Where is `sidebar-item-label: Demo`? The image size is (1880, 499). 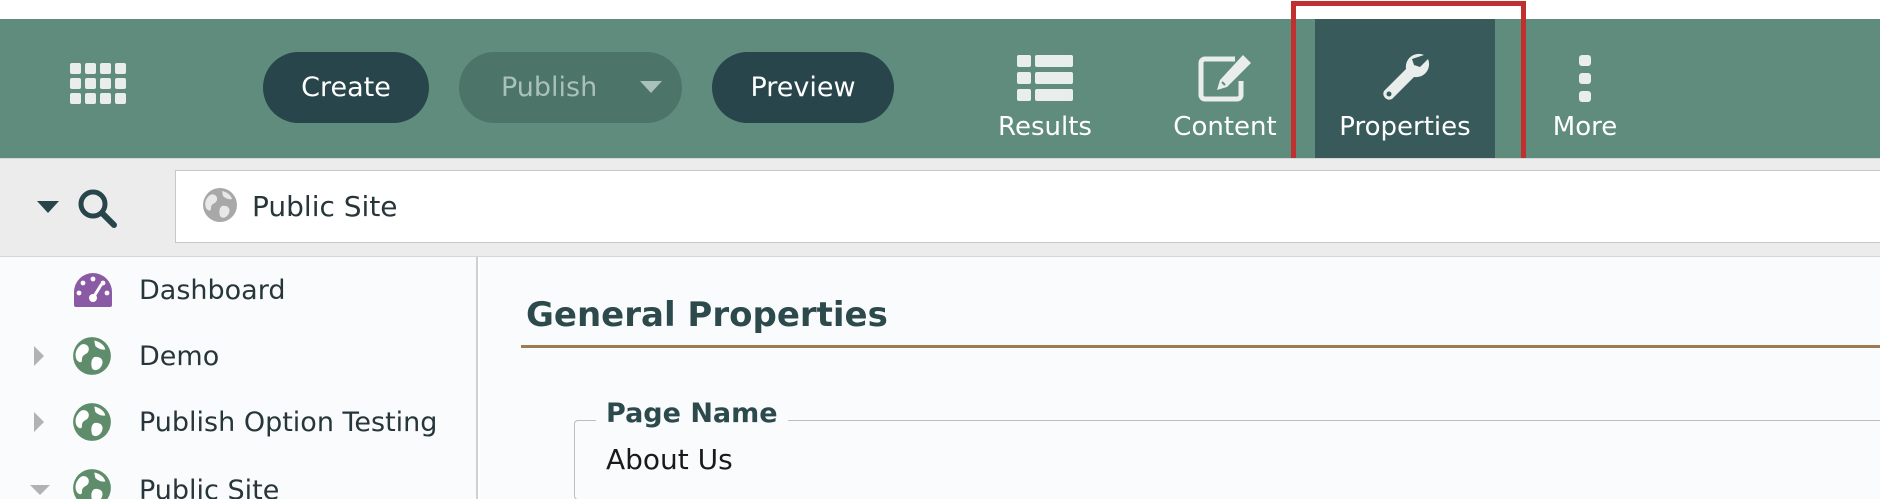
sidebar-item-label: Demo is located at coordinates (179, 356).